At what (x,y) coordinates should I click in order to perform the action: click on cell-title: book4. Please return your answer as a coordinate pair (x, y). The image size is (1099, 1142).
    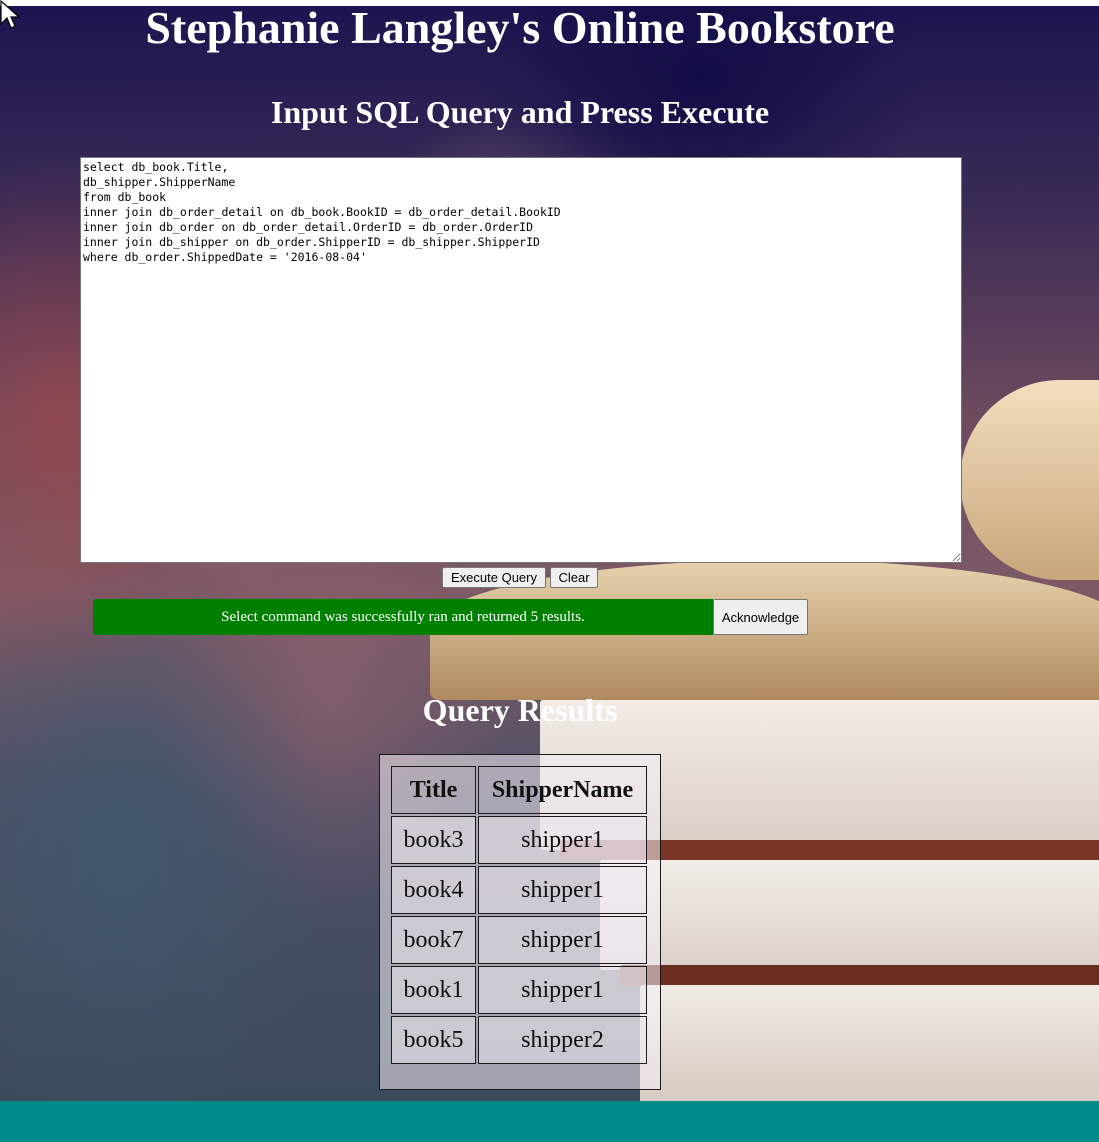
    Looking at the image, I should click on (433, 890).